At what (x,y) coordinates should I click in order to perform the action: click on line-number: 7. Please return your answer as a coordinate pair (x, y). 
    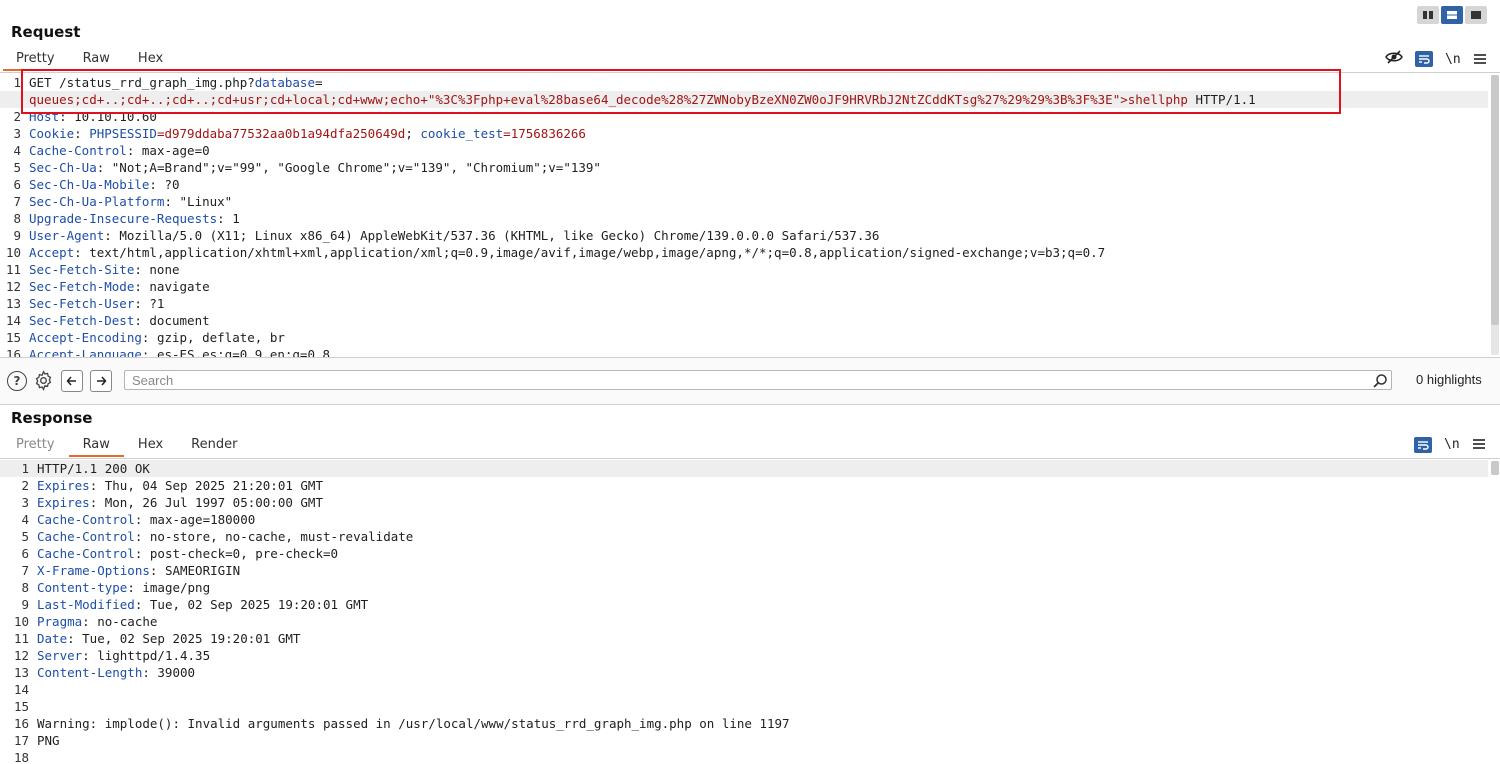
    Looking at the image, I should click on (25, 570).